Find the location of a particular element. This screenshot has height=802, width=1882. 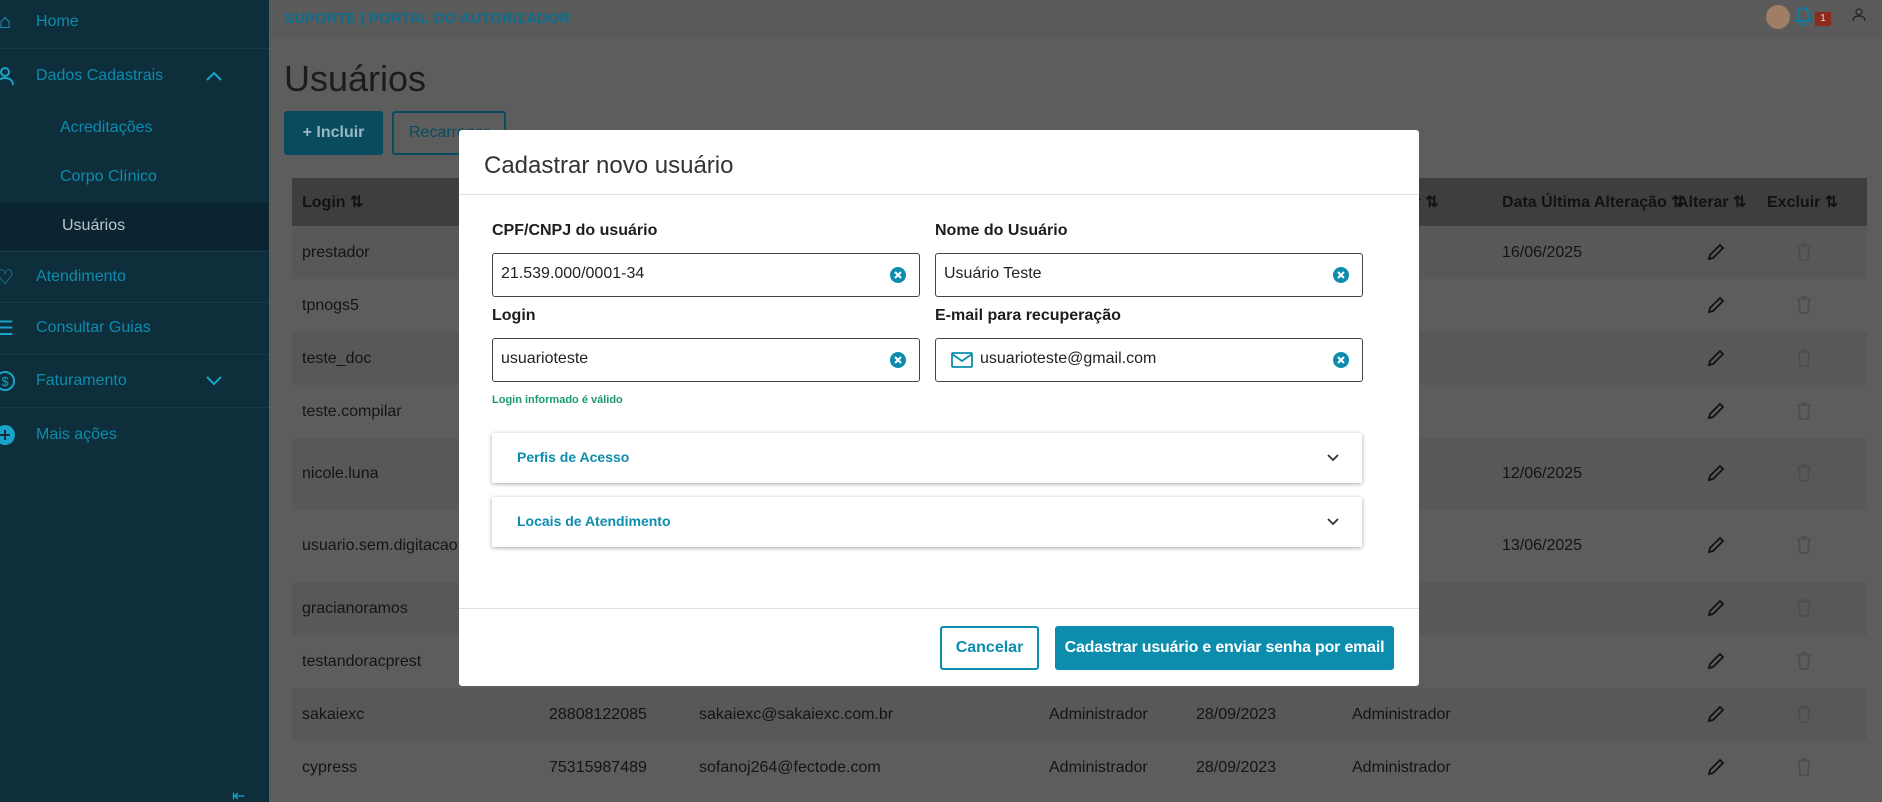

email-field is located at coordinates (1149, 360).